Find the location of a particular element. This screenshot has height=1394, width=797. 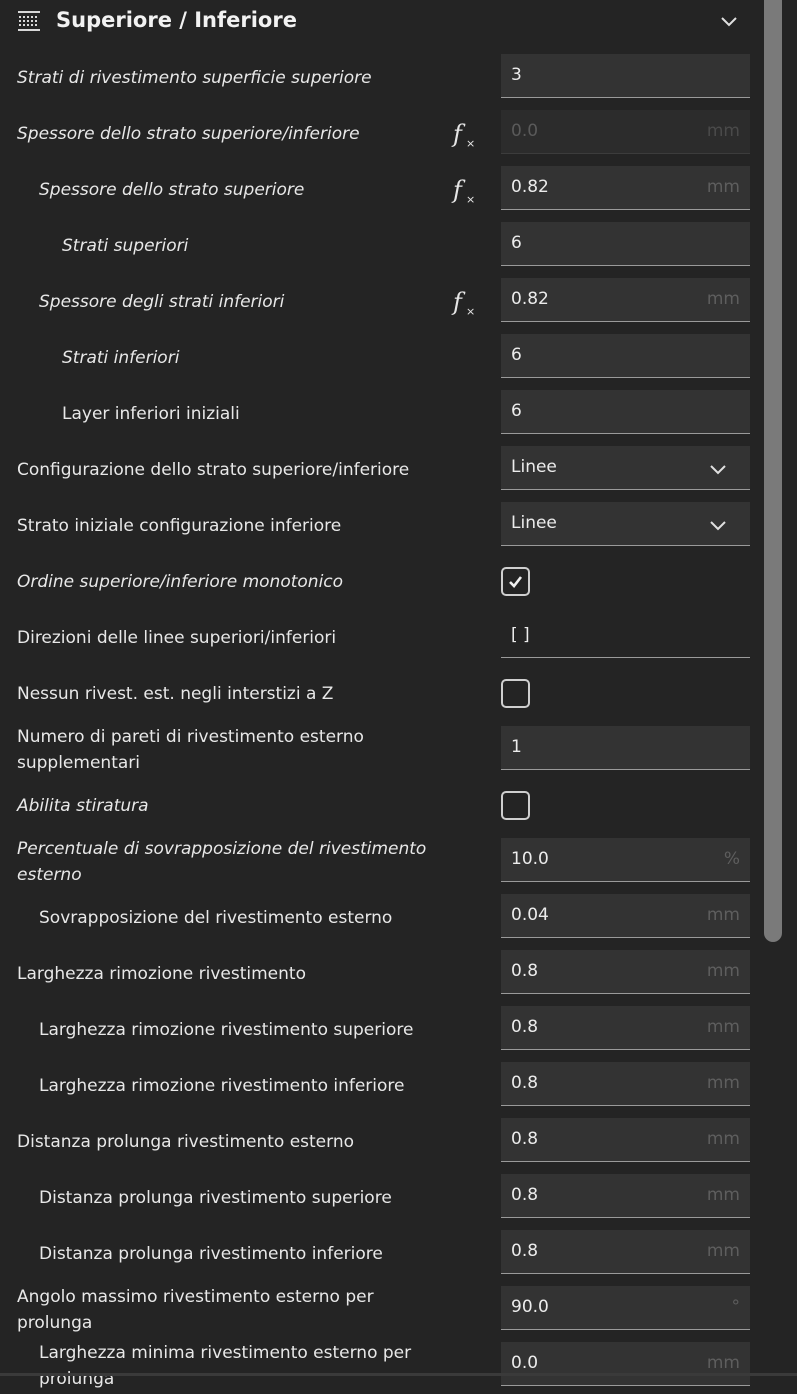

section-header: Superiore / Inferiore is located at coordinates (380, 22).